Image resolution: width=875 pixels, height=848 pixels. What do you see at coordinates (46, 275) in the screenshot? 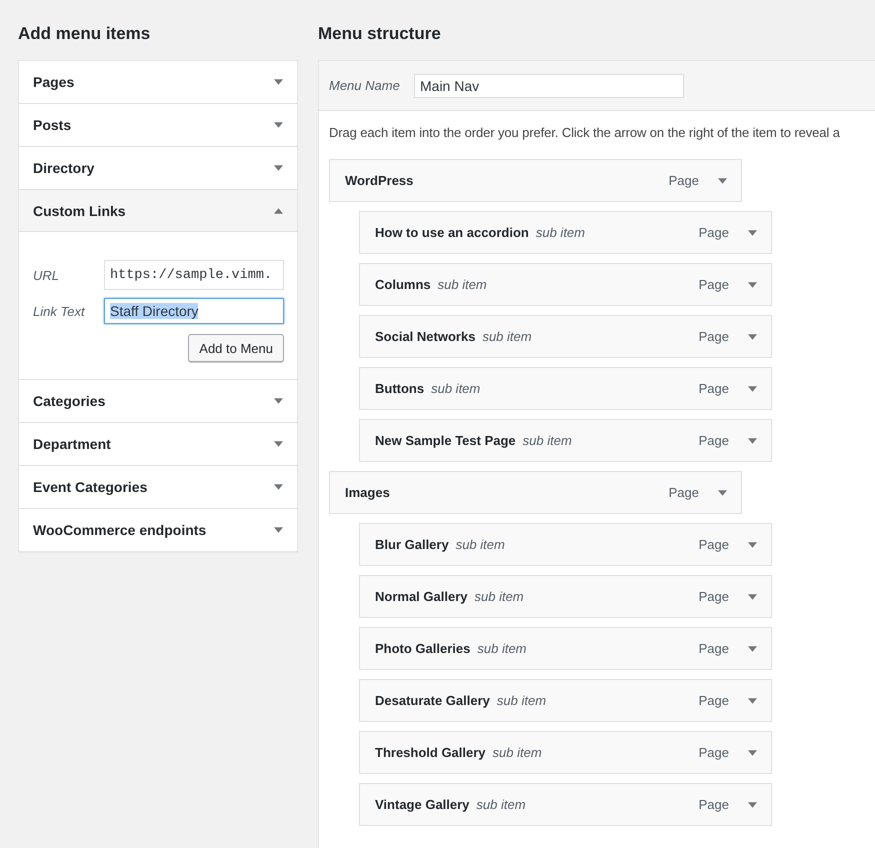
I see `field-label: URL` at bounding box center [46, 275].